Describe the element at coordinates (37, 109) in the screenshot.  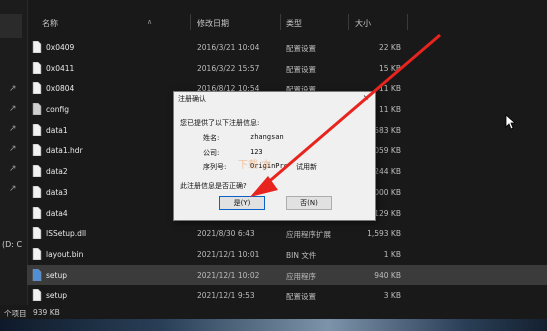
I see `gear-file-icon` at that location.